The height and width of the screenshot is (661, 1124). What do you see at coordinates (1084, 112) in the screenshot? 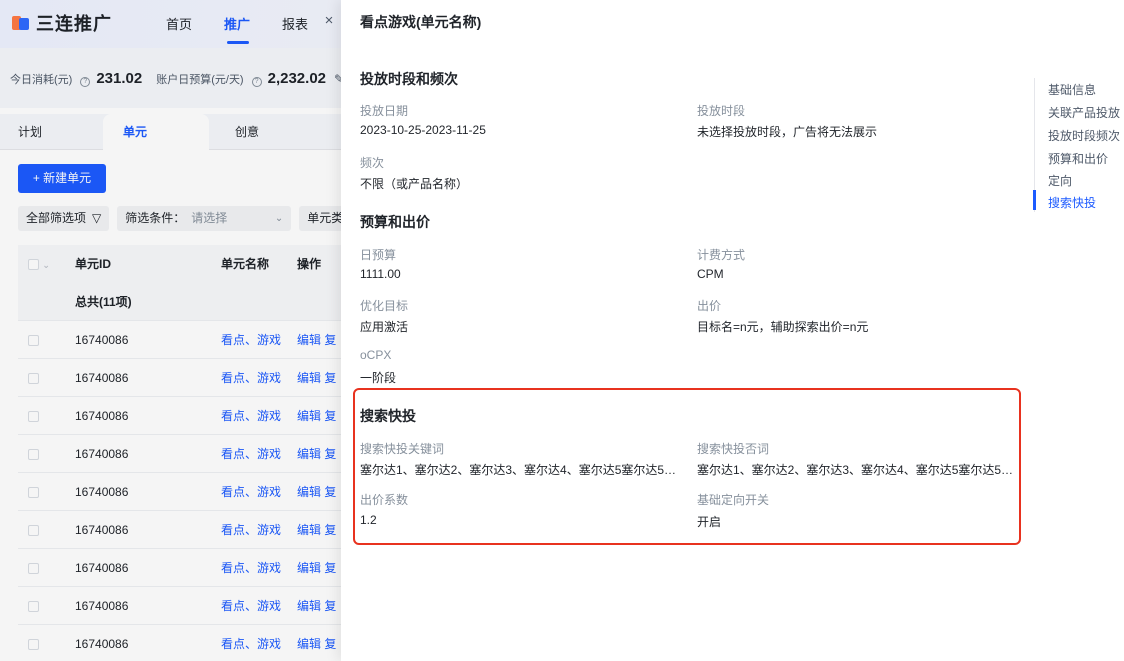
I see `anchor-related-products: 关联产品投放` at bounding box center [1084, 112].